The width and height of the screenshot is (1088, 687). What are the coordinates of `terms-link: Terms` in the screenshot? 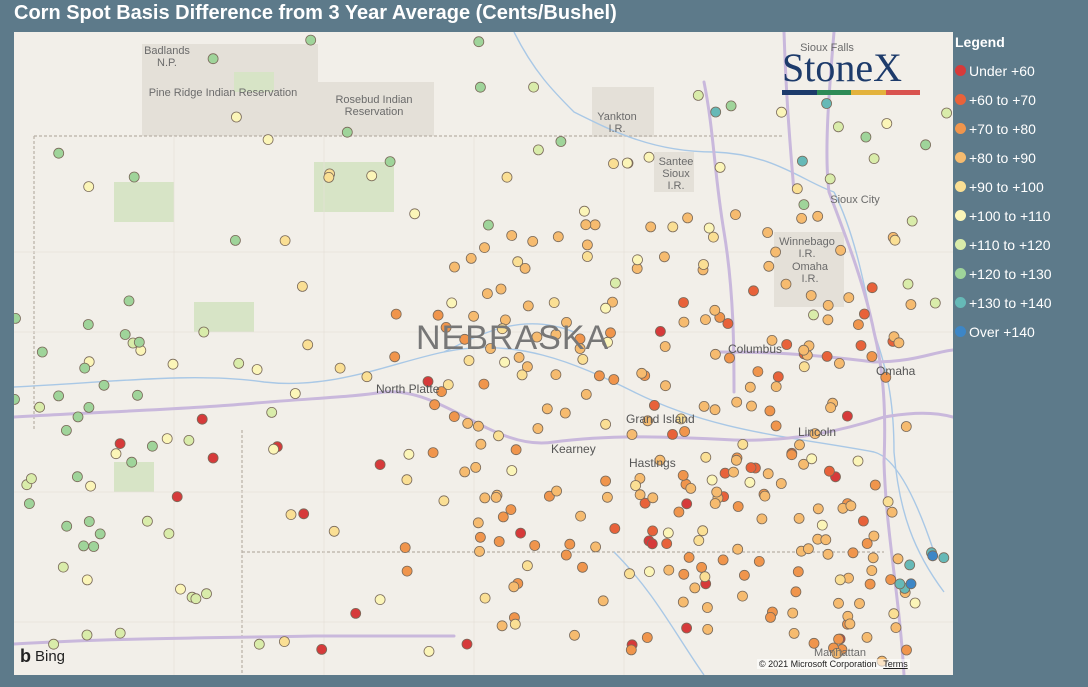 It's located at (895, 664).